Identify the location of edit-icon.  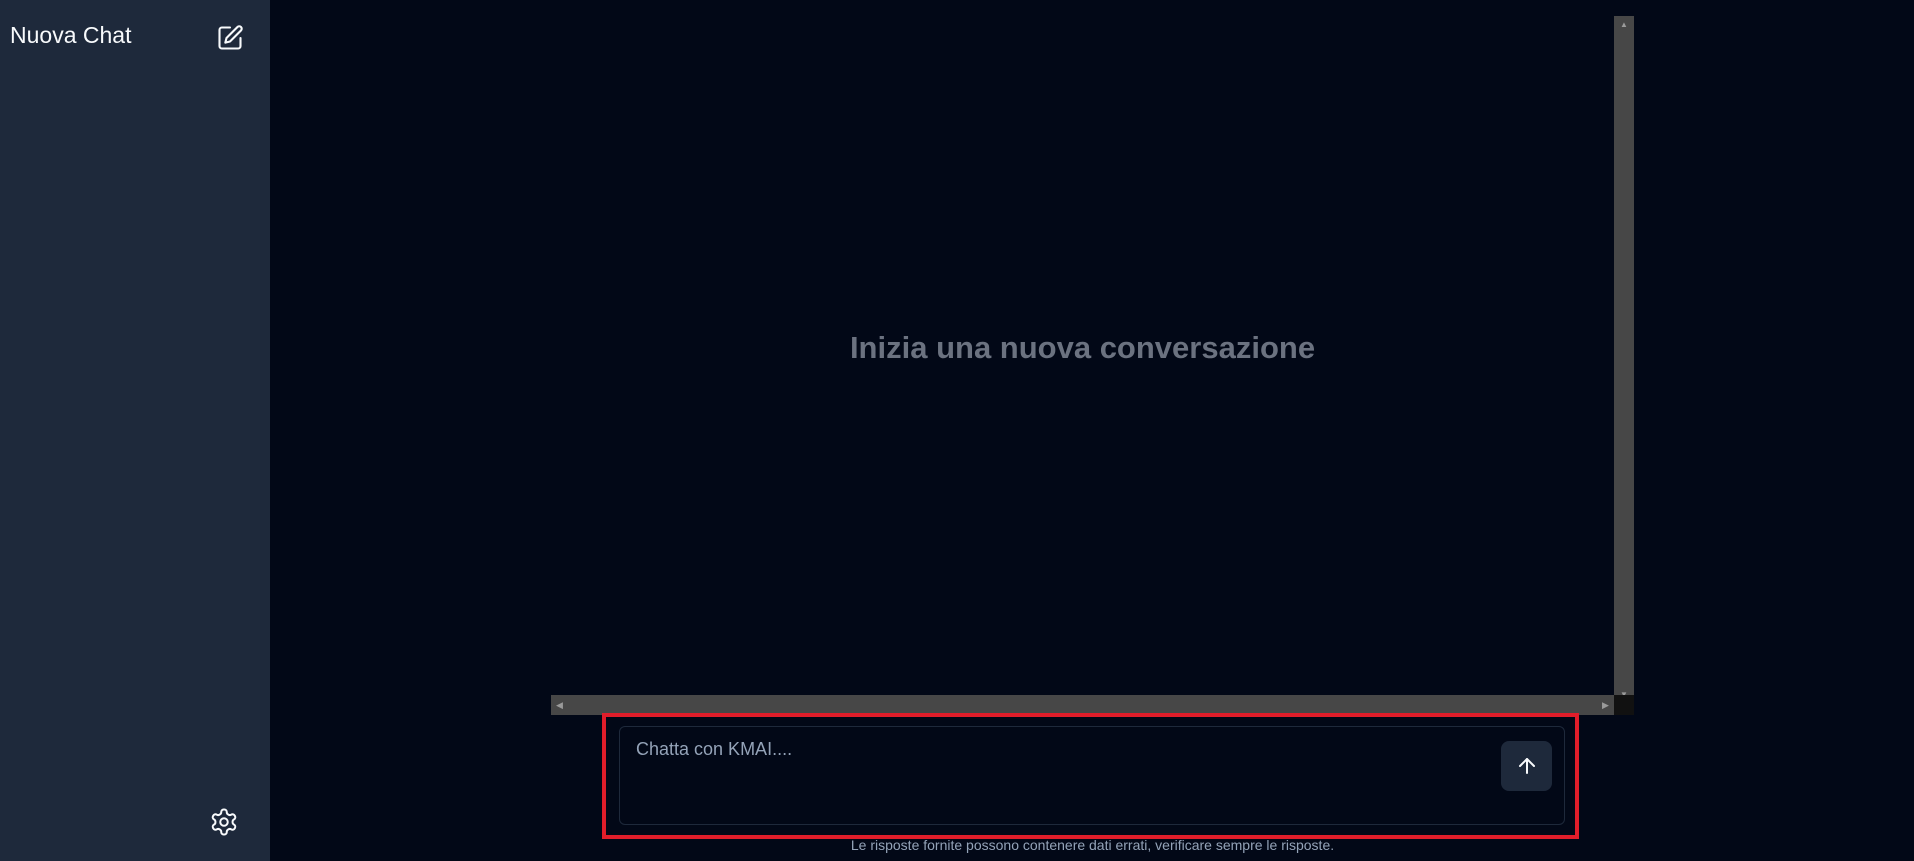
(230, 37).